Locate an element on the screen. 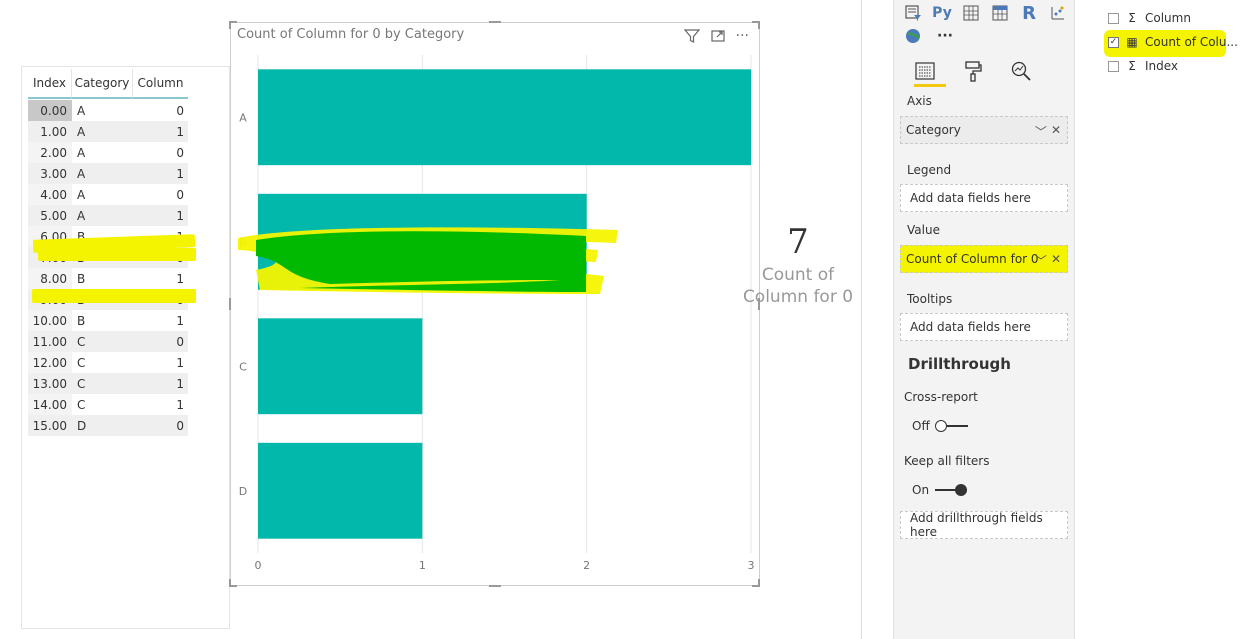 This screenshot has width=1255, height=639. table-row: 13.00 C 1 is located at coordinates (108, 383).